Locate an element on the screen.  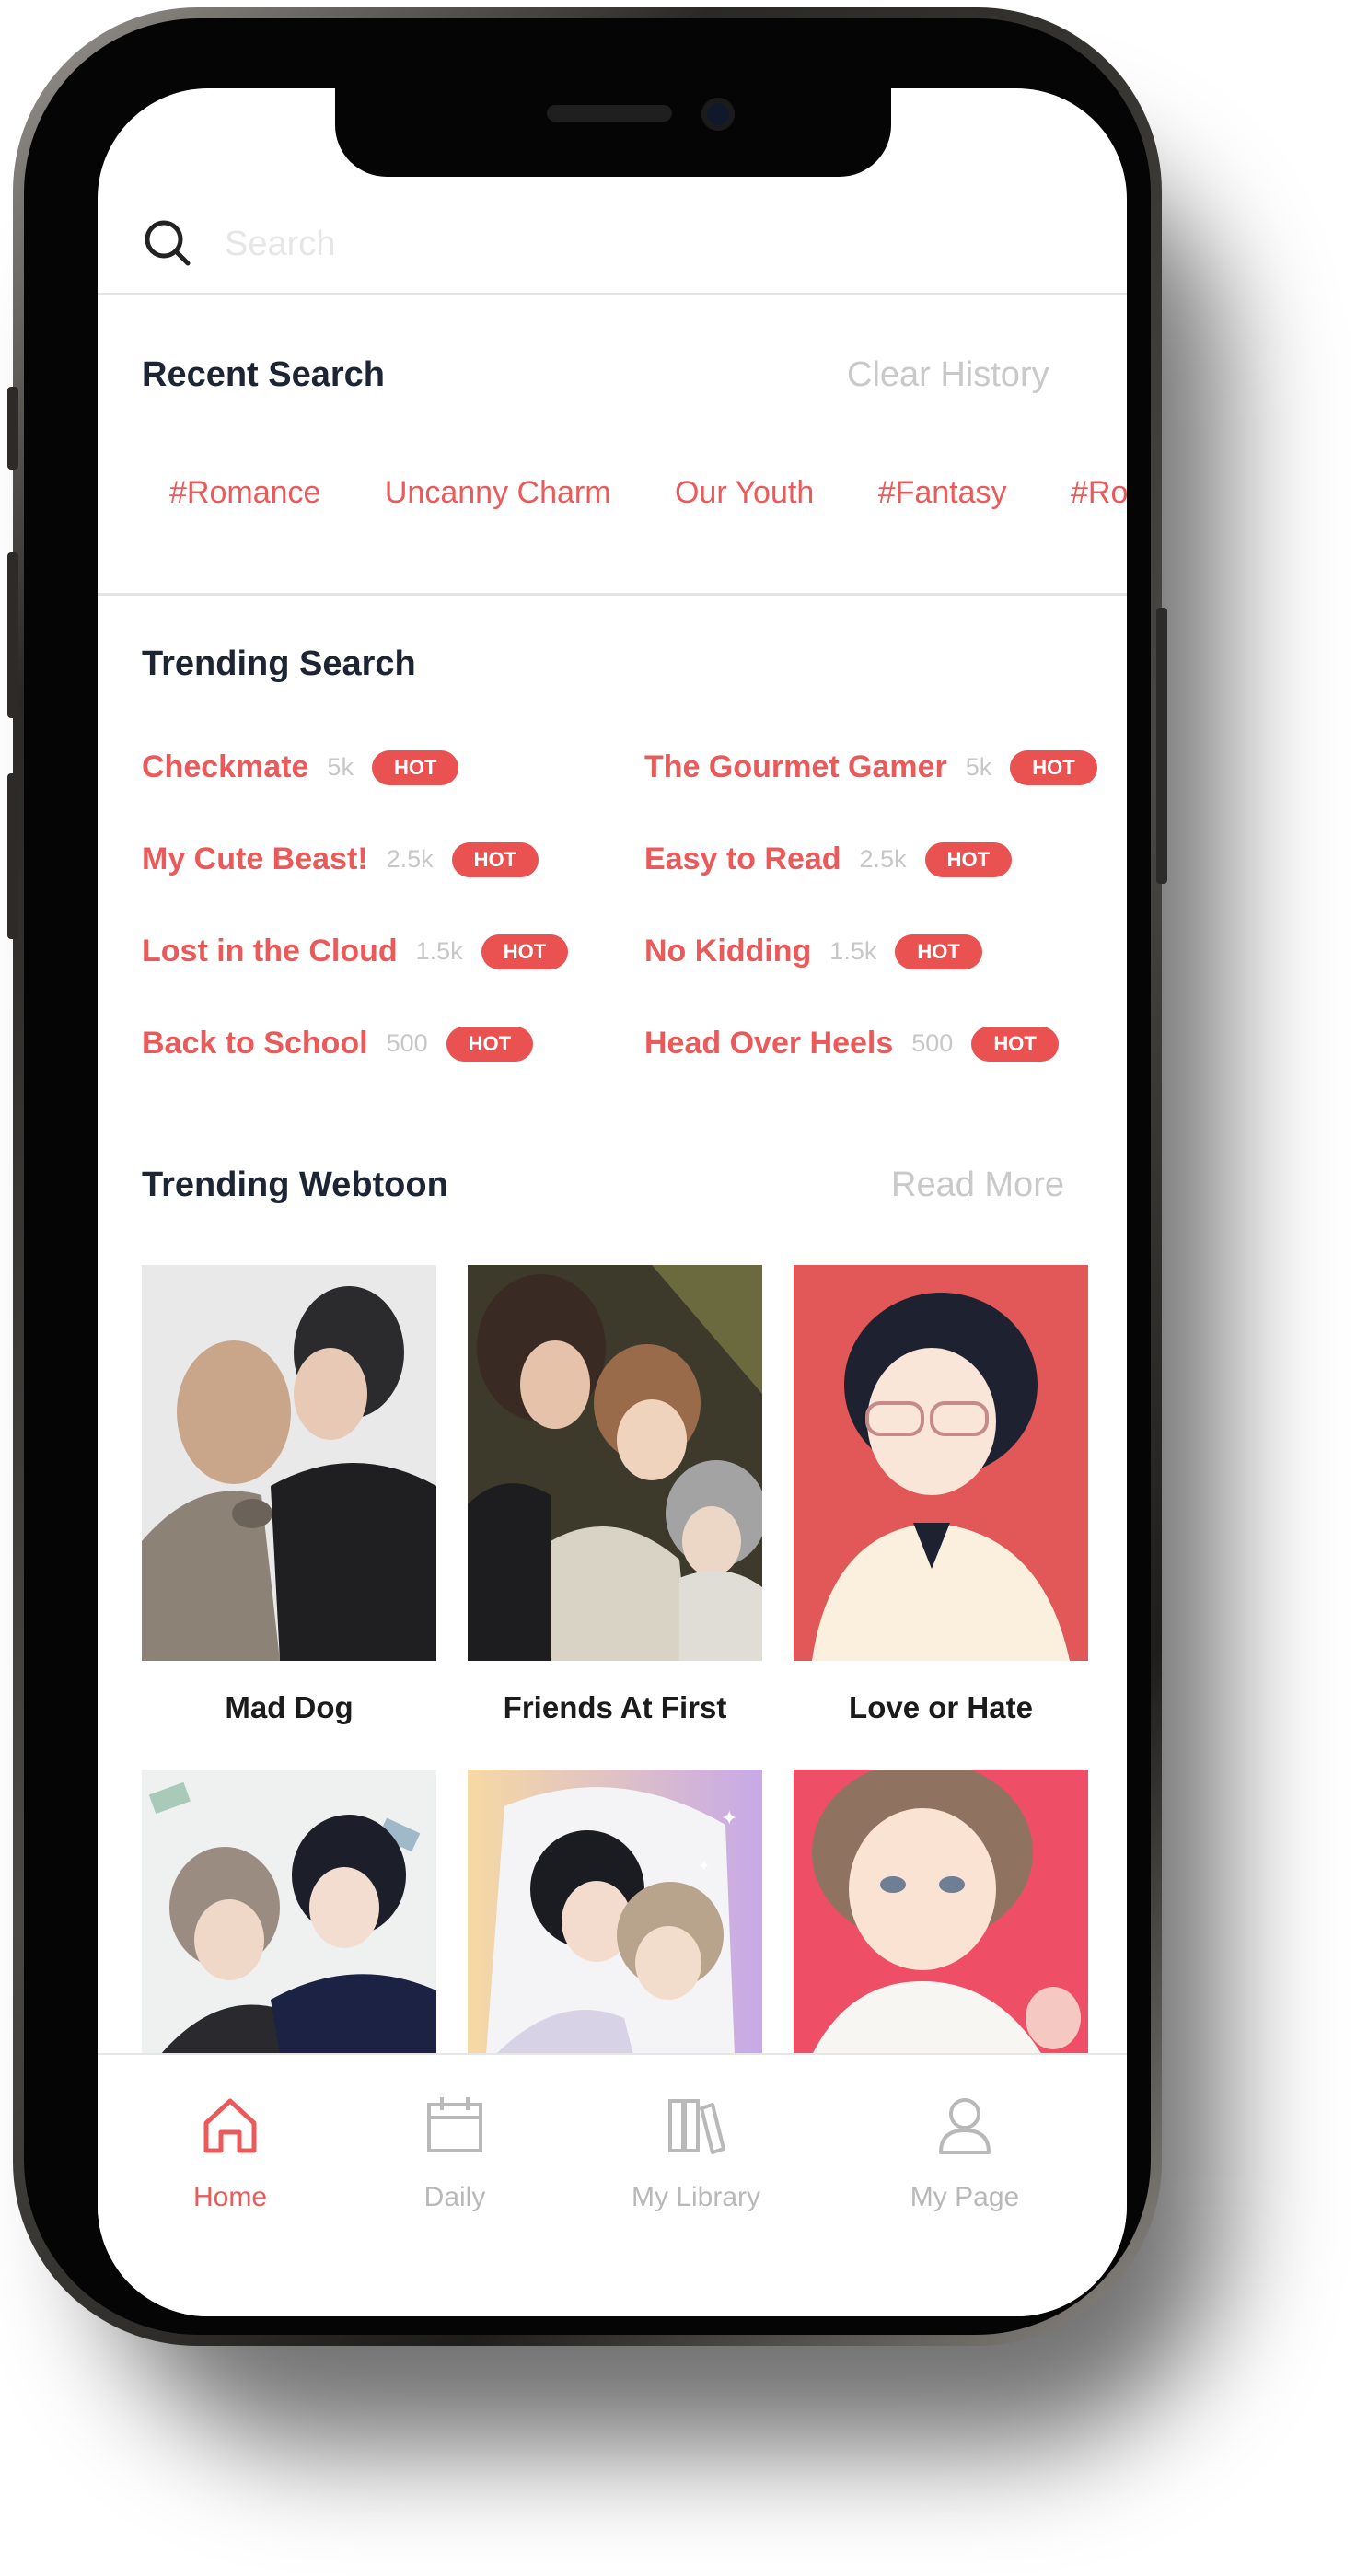
nav-item-my-library: My Library is located at coordinates (696, 2152).